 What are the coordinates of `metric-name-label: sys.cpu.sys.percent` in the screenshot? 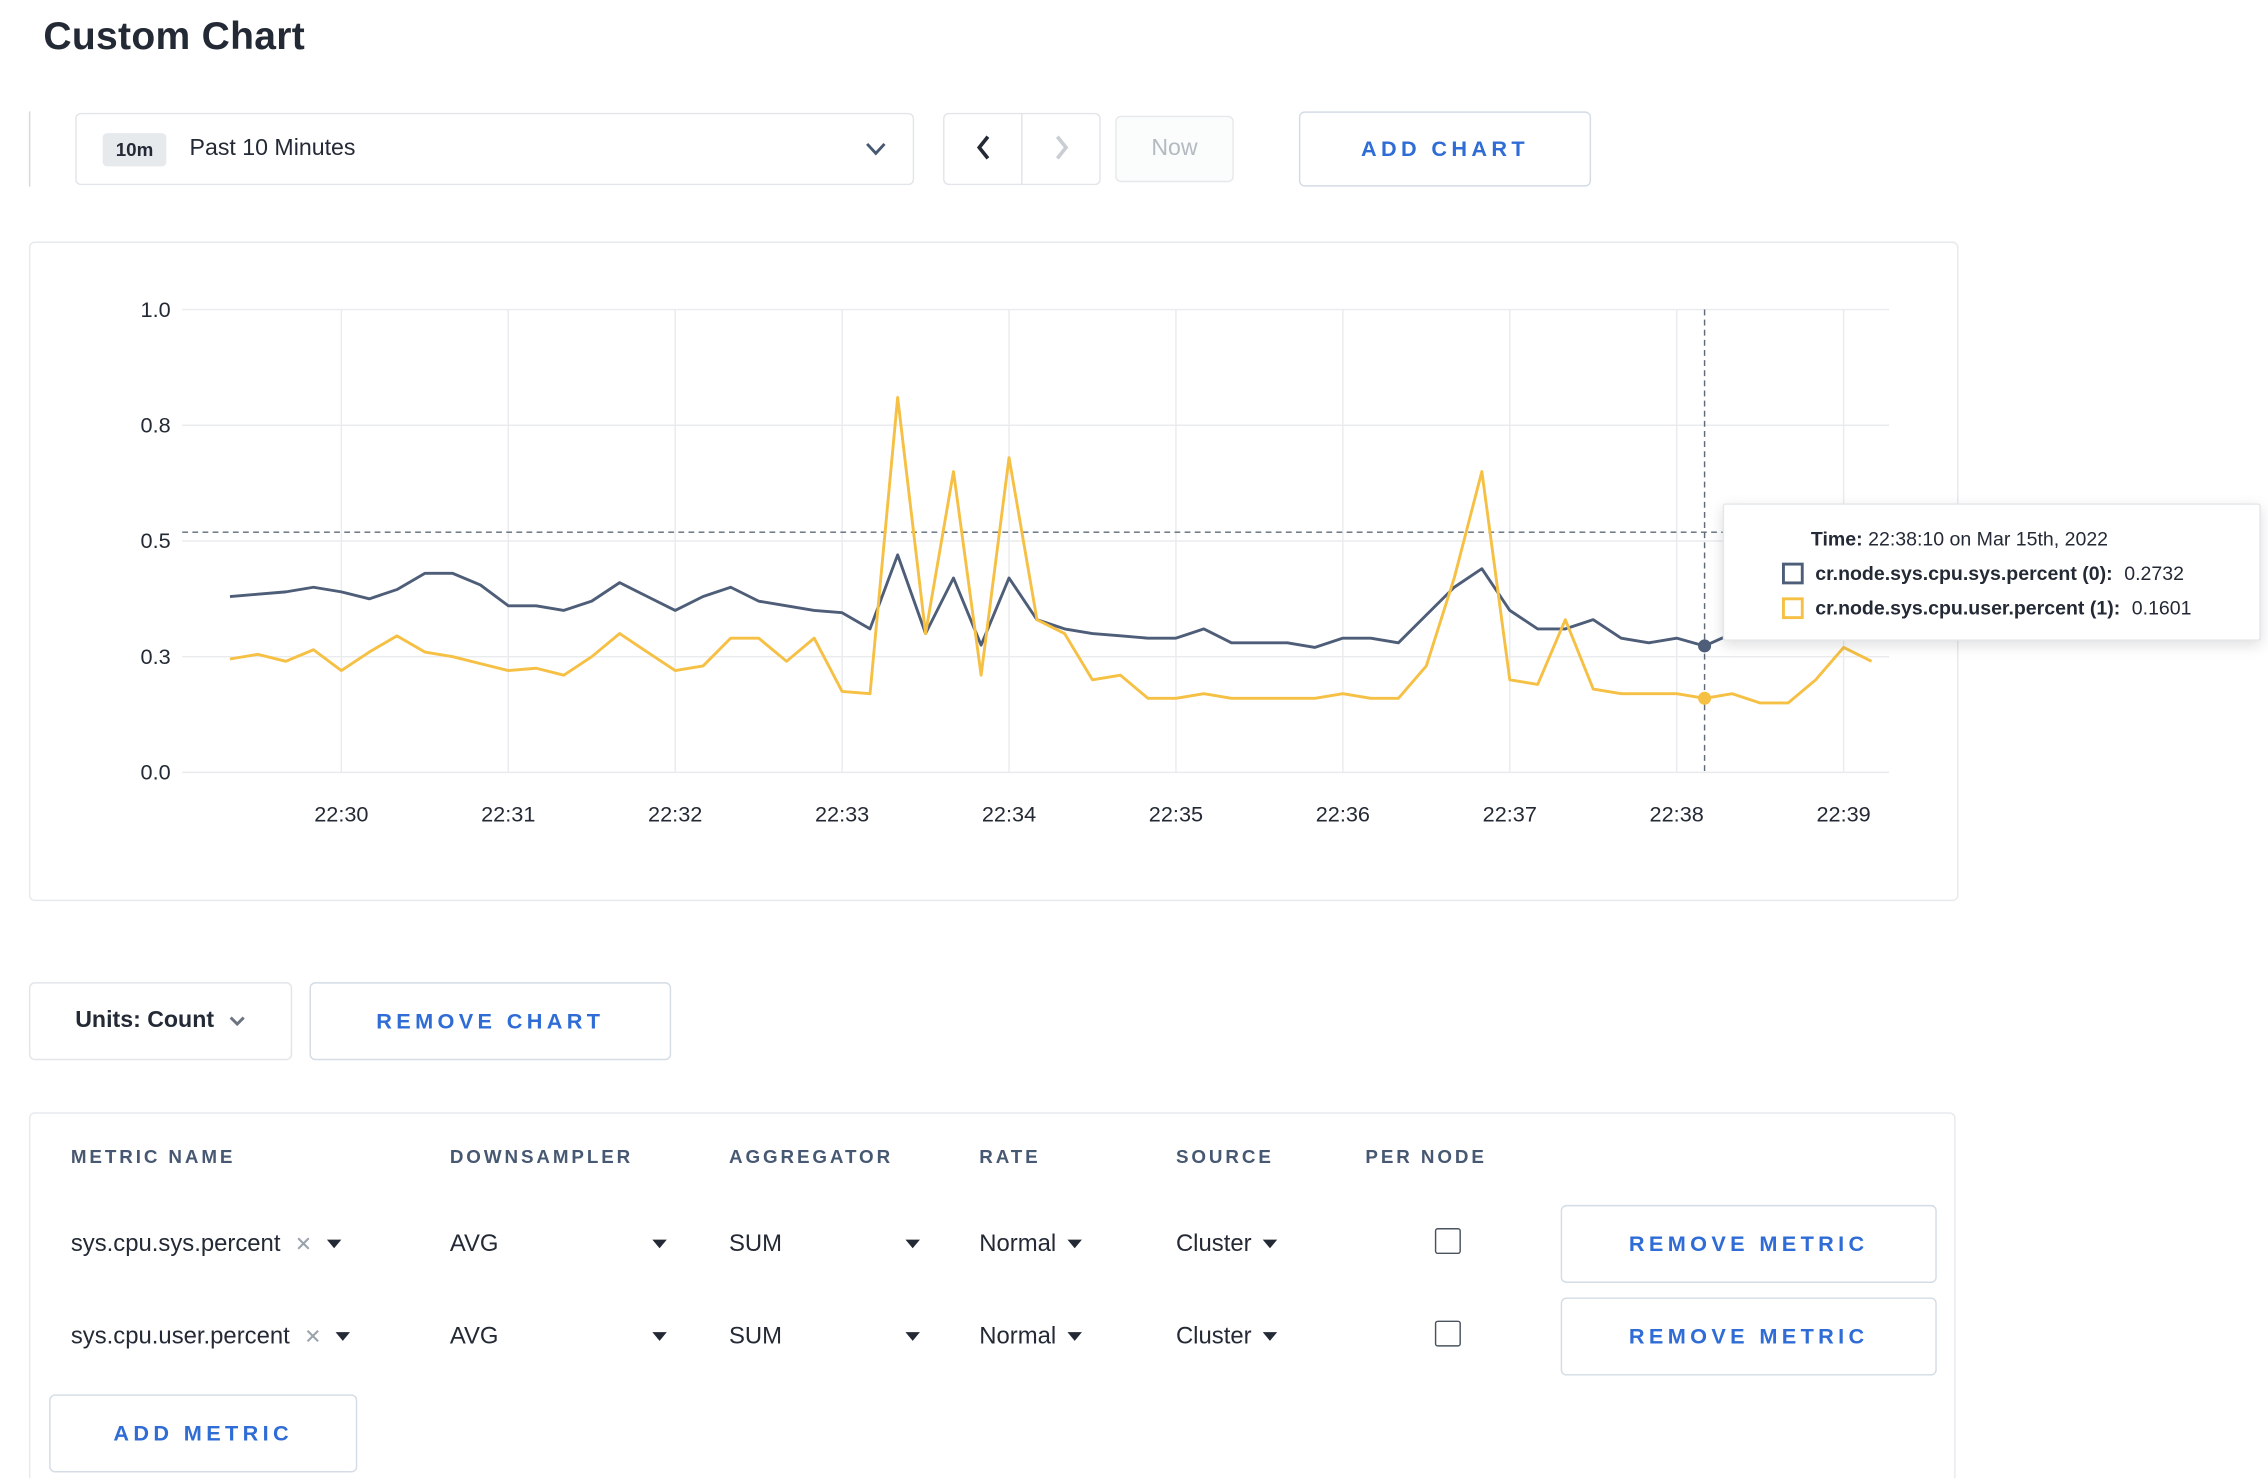 It's located at (175, 1243).